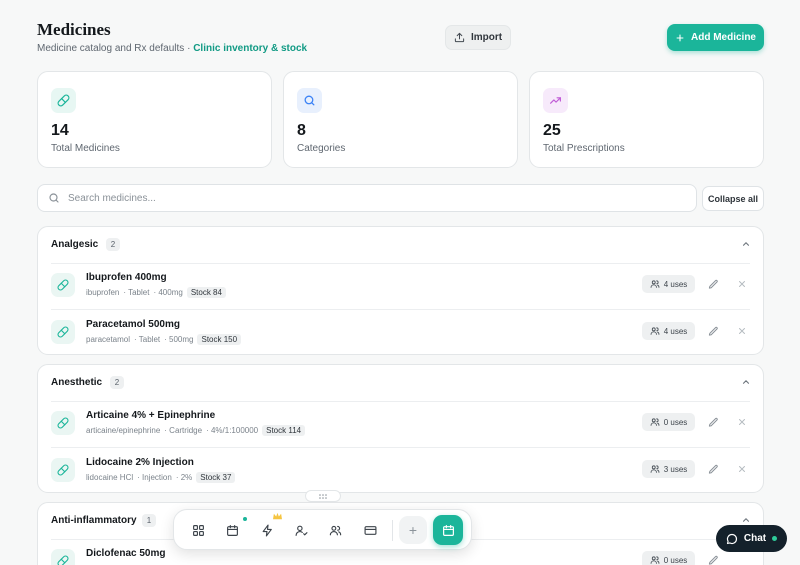 The image size is (800, 565). Describe the element at coordinates (74, 29) in the screenshot. I see `page-title: Medicines` at that location.